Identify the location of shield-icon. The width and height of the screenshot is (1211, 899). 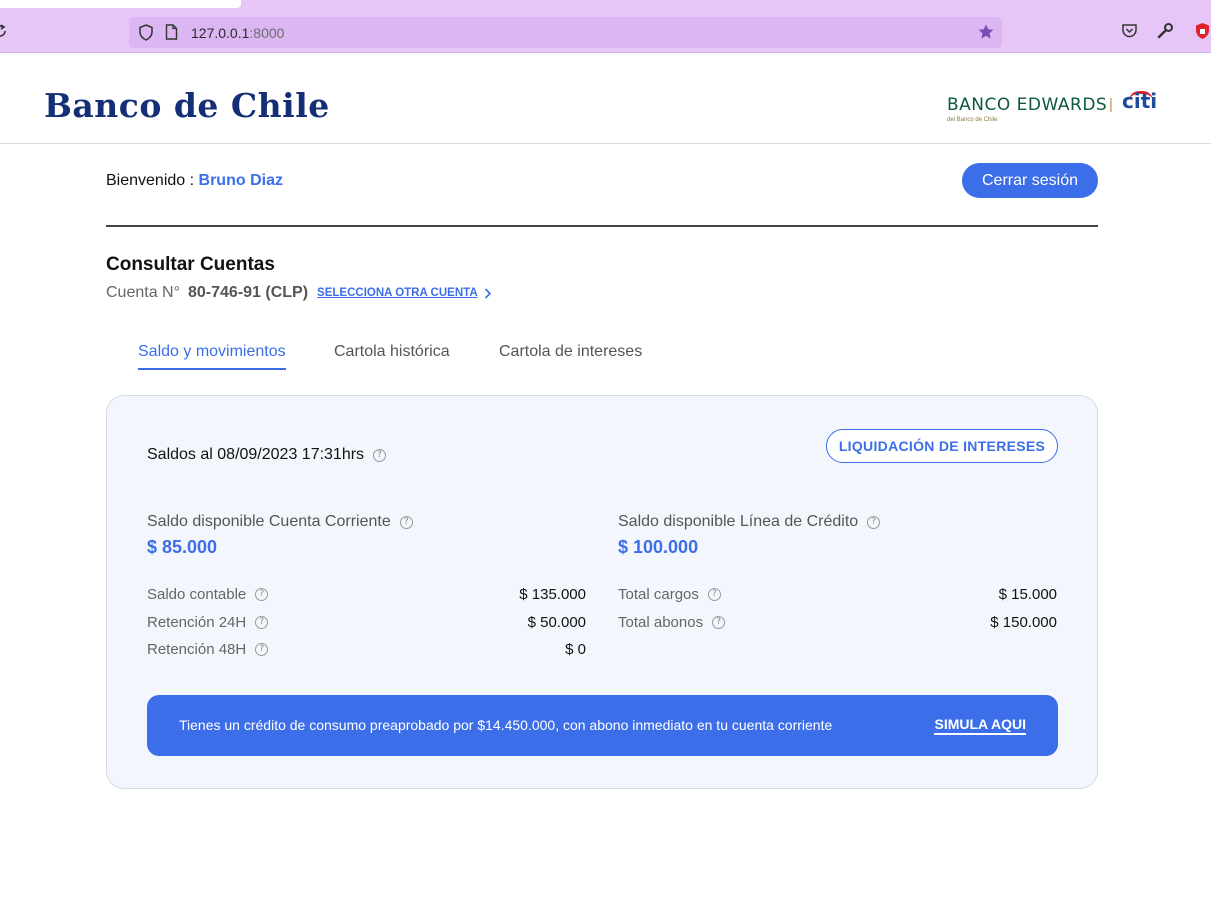
(146, 32).